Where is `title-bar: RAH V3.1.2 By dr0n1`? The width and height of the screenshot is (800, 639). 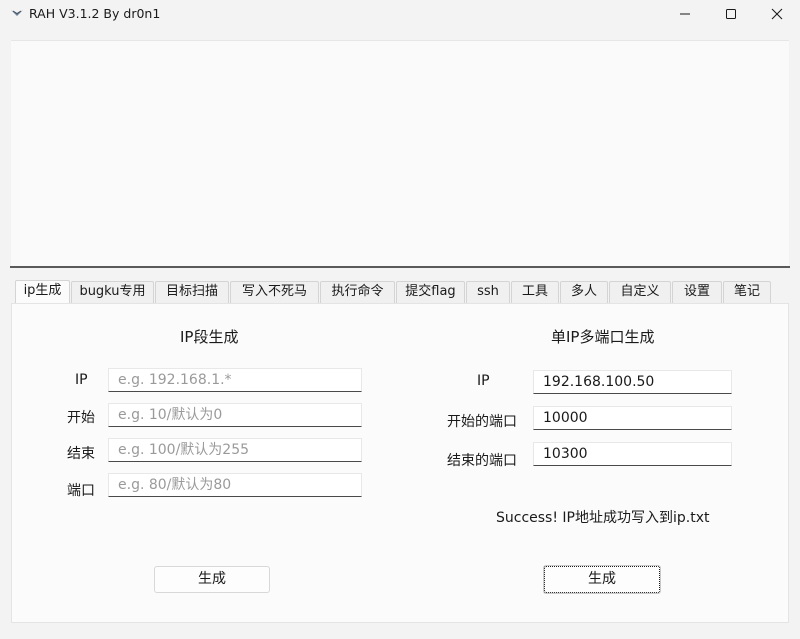
title-bar: RAH V3.1.2 By dr0n1 is located at coordinates (400, 15).